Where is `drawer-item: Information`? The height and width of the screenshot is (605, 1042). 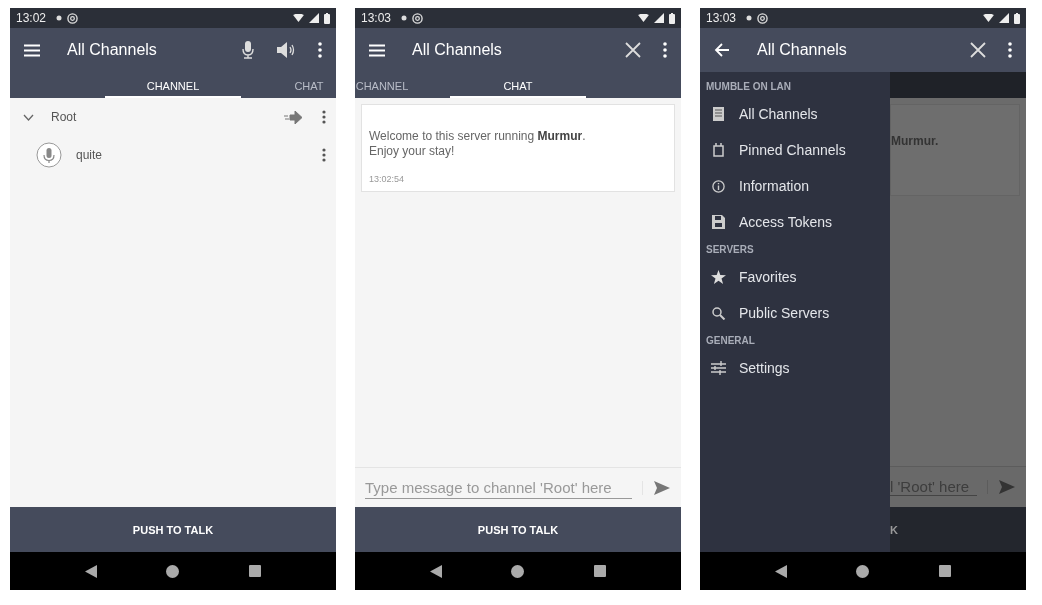
drawer-item: Information is located at coordinates (795, 186).